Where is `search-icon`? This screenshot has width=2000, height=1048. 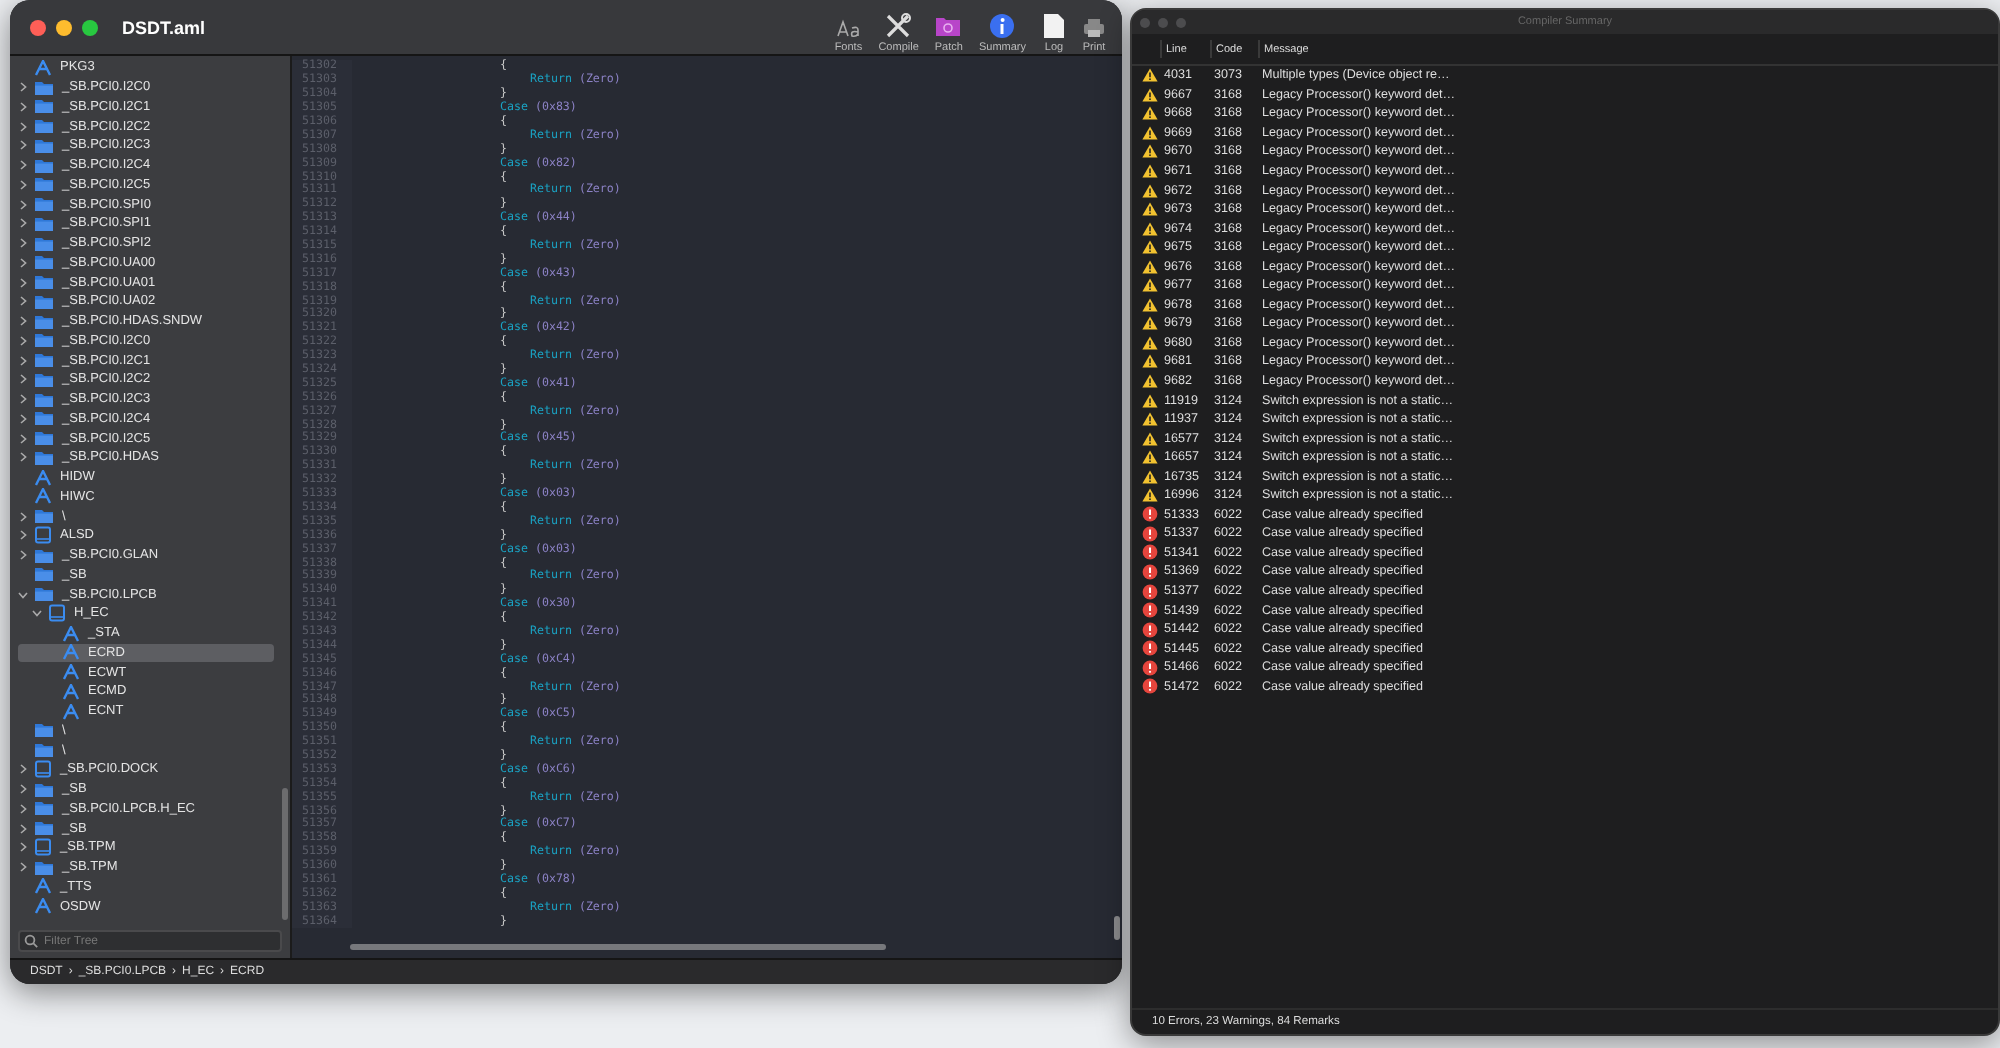 search-icon is located at coordinates (31, 941).